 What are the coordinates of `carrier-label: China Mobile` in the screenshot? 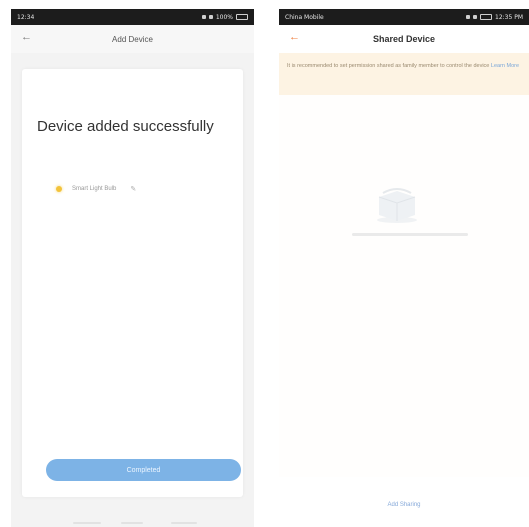 It's located at (304, 17).